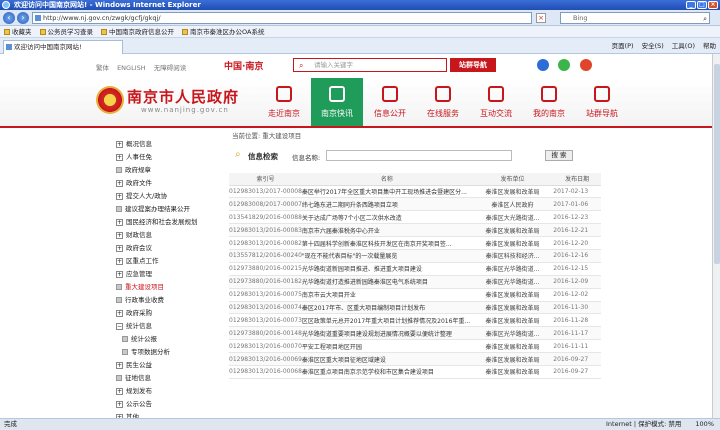 The image size is (720, 430). What do you see at coordinates (282, 18) in the screenshot?
I see `url-input: http://www.nj.gov.cn/zwgk/gcfj/gkqj/` at bounding box center [282, 18].